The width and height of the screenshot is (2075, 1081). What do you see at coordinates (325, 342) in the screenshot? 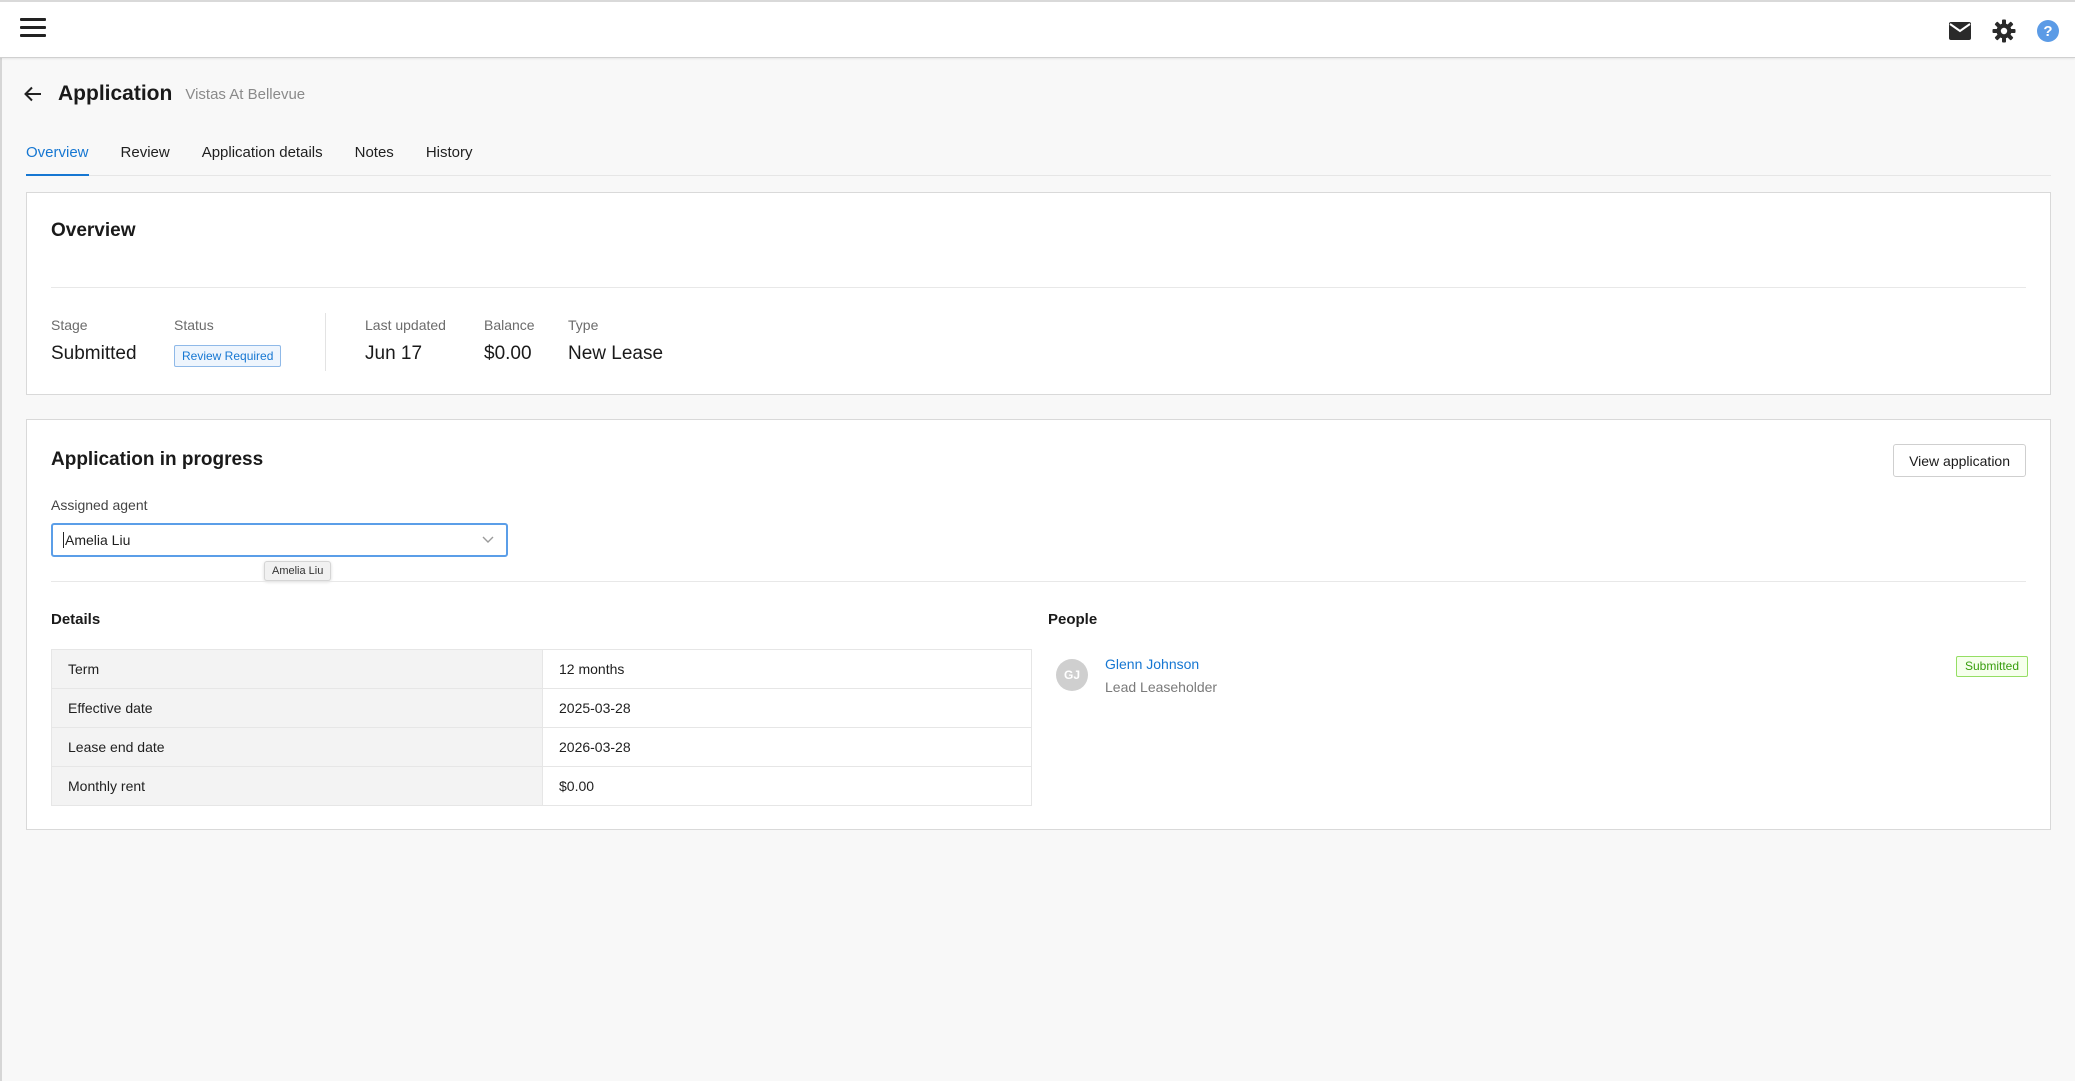
I see `stat-separator` at bounding box center [325, 342].